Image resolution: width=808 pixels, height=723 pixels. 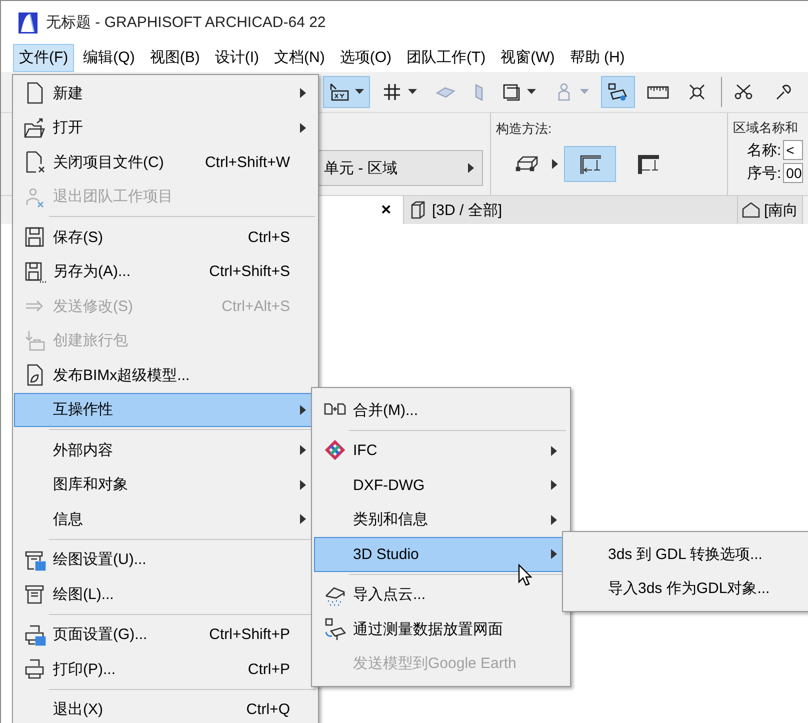 What do you see at coordinates (35, 594) in the screenshot?
I see `plotter-icon` at bounding box center [35, 594].